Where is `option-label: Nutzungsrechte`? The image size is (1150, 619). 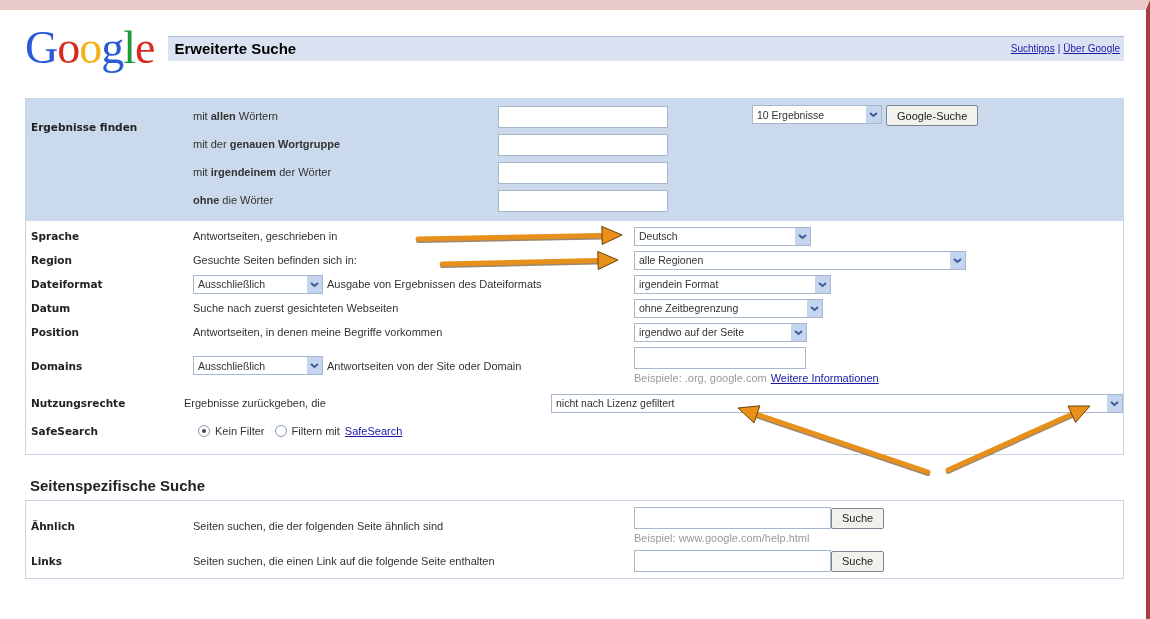 option-label: Nutzungsrechte is located at coordinates (79, 403).